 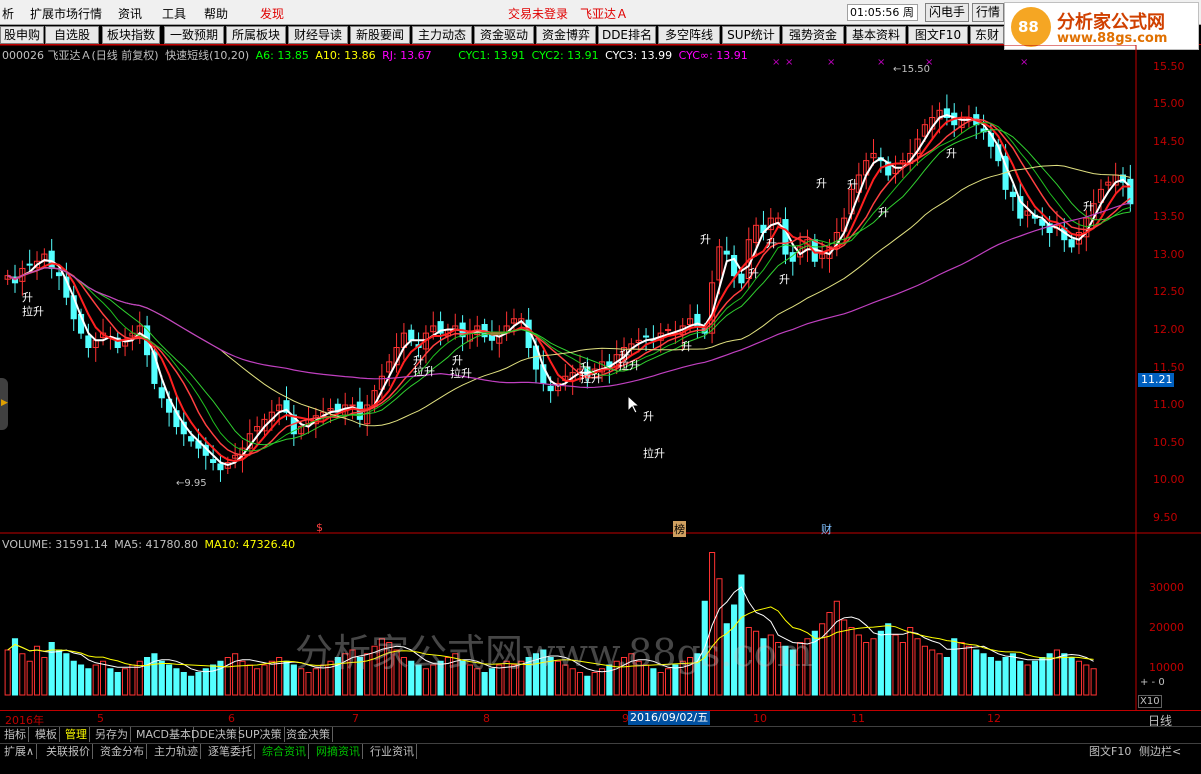 What do you see at coordinates (112, 734) in the screenshot?
I see `tab-save-as: 另存为` at bounding box center [112, 734].